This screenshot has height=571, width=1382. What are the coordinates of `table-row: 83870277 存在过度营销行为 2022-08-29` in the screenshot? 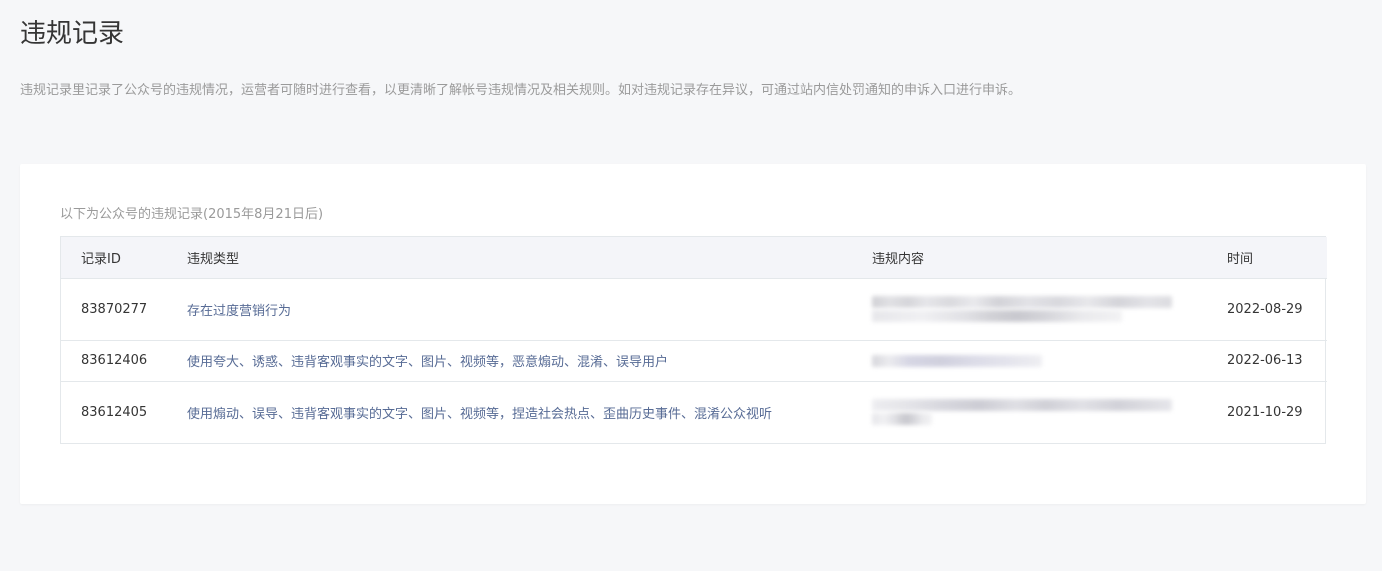 It's located at (694, 309).